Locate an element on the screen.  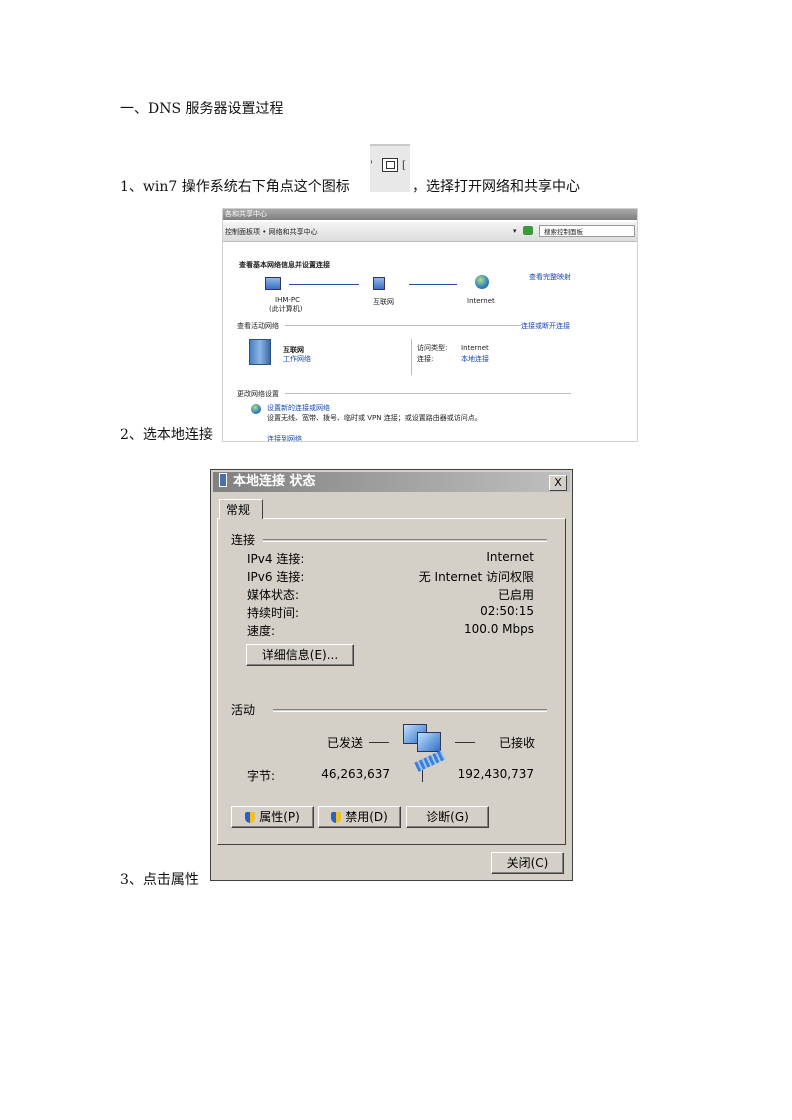
node-internet: Internet is located at coordinates (481, 301).